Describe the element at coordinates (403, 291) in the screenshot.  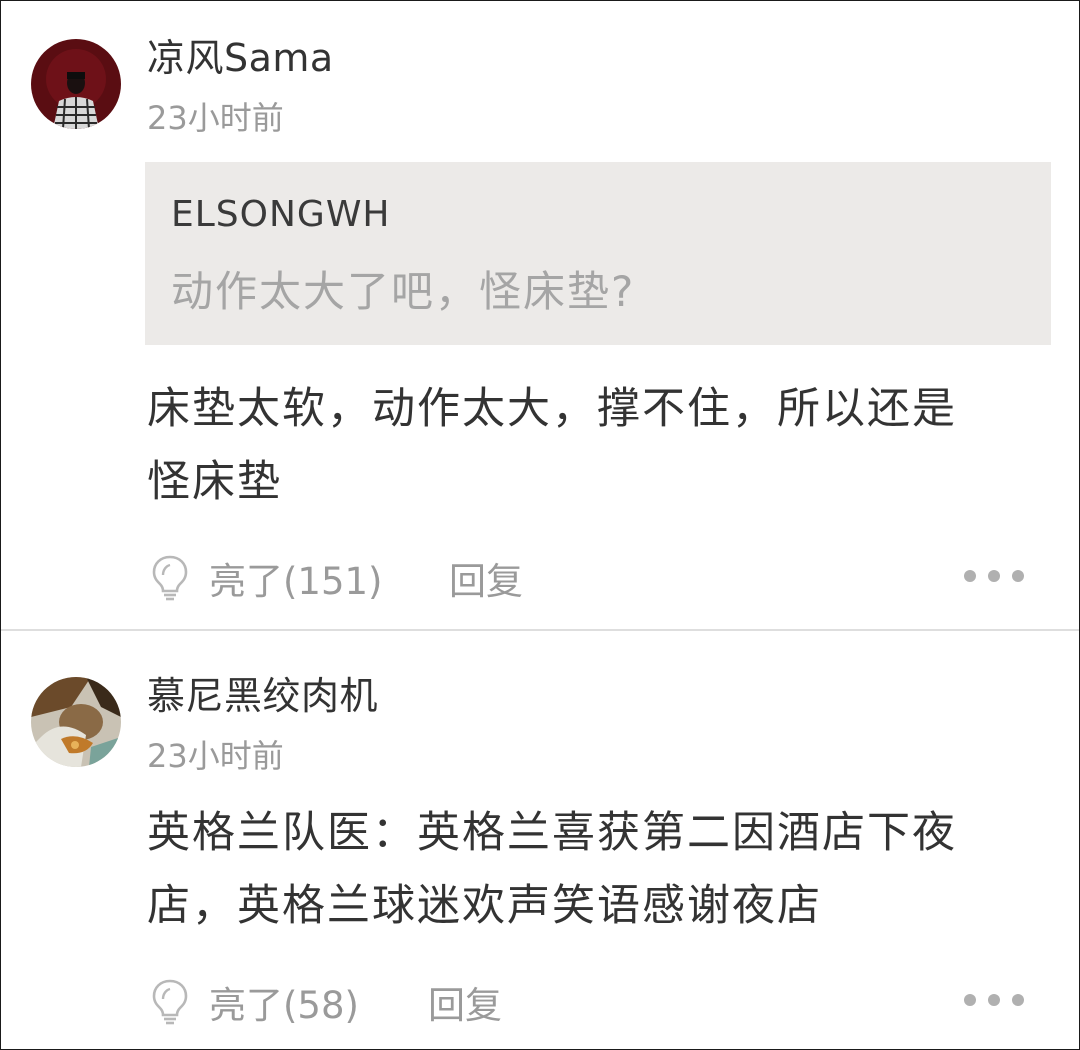
I see `quoted-text: 动作太大了吧，怪床垫?` at that location.